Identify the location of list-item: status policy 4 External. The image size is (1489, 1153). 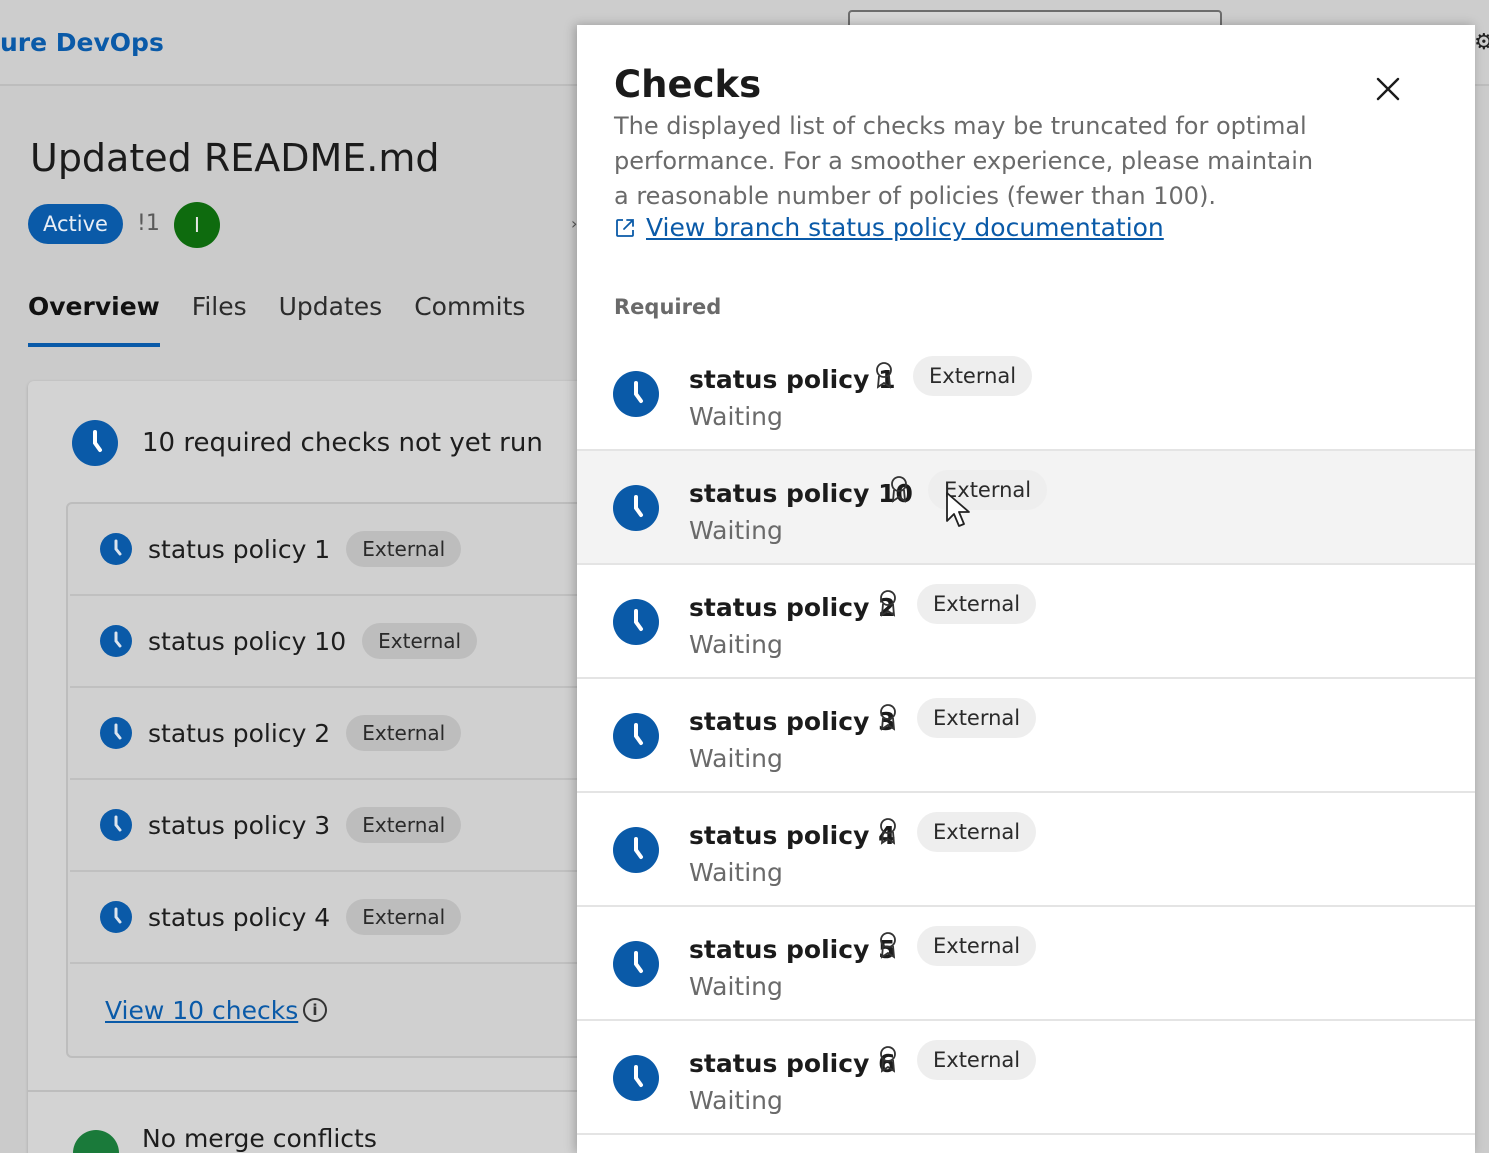
(330, 918).